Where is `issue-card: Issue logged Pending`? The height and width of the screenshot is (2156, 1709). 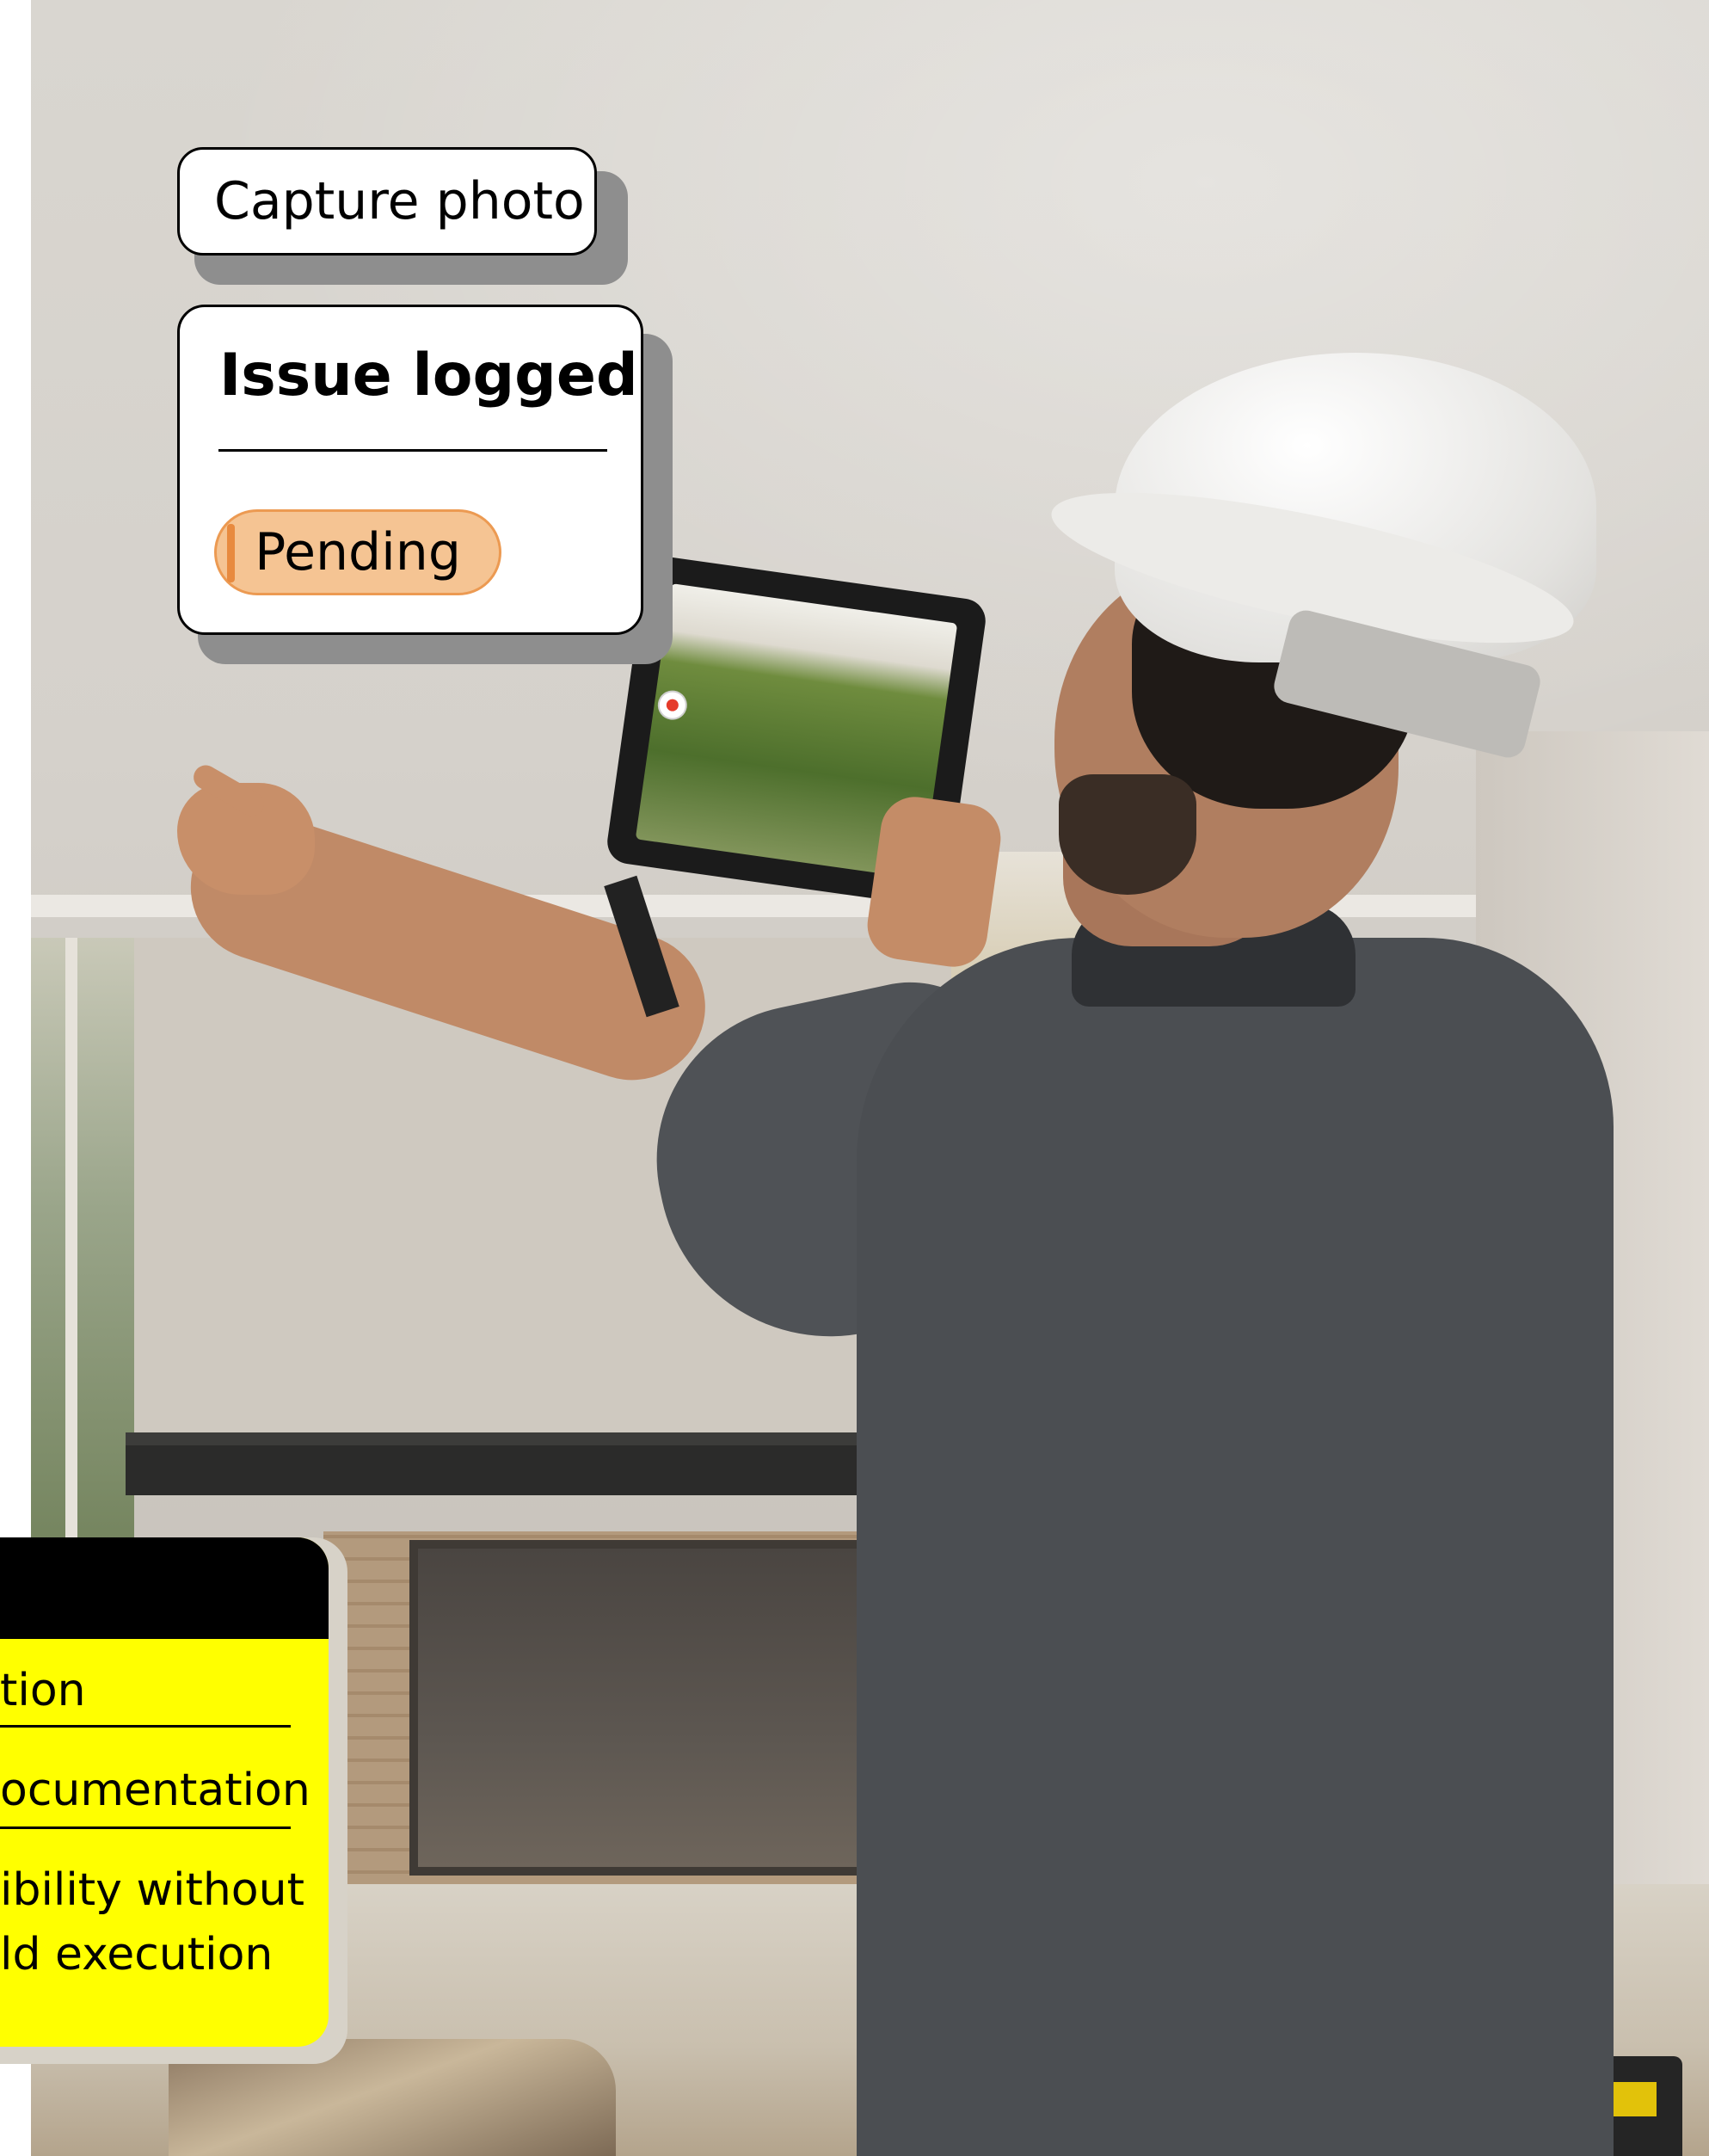
issue-card: Issue logged Pending is located at coordinates (410, 470).